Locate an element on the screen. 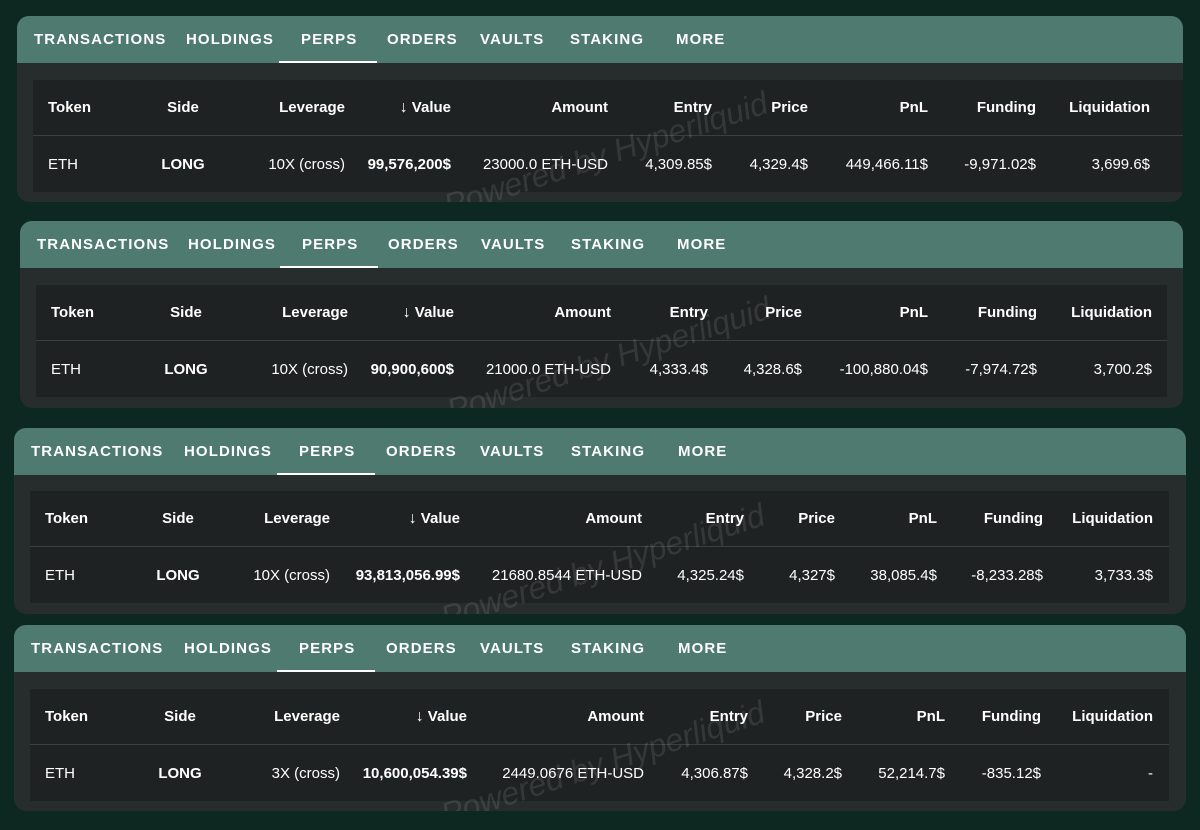  funding-cell: -7,974.72$ is located at coordinates (1001, 369).